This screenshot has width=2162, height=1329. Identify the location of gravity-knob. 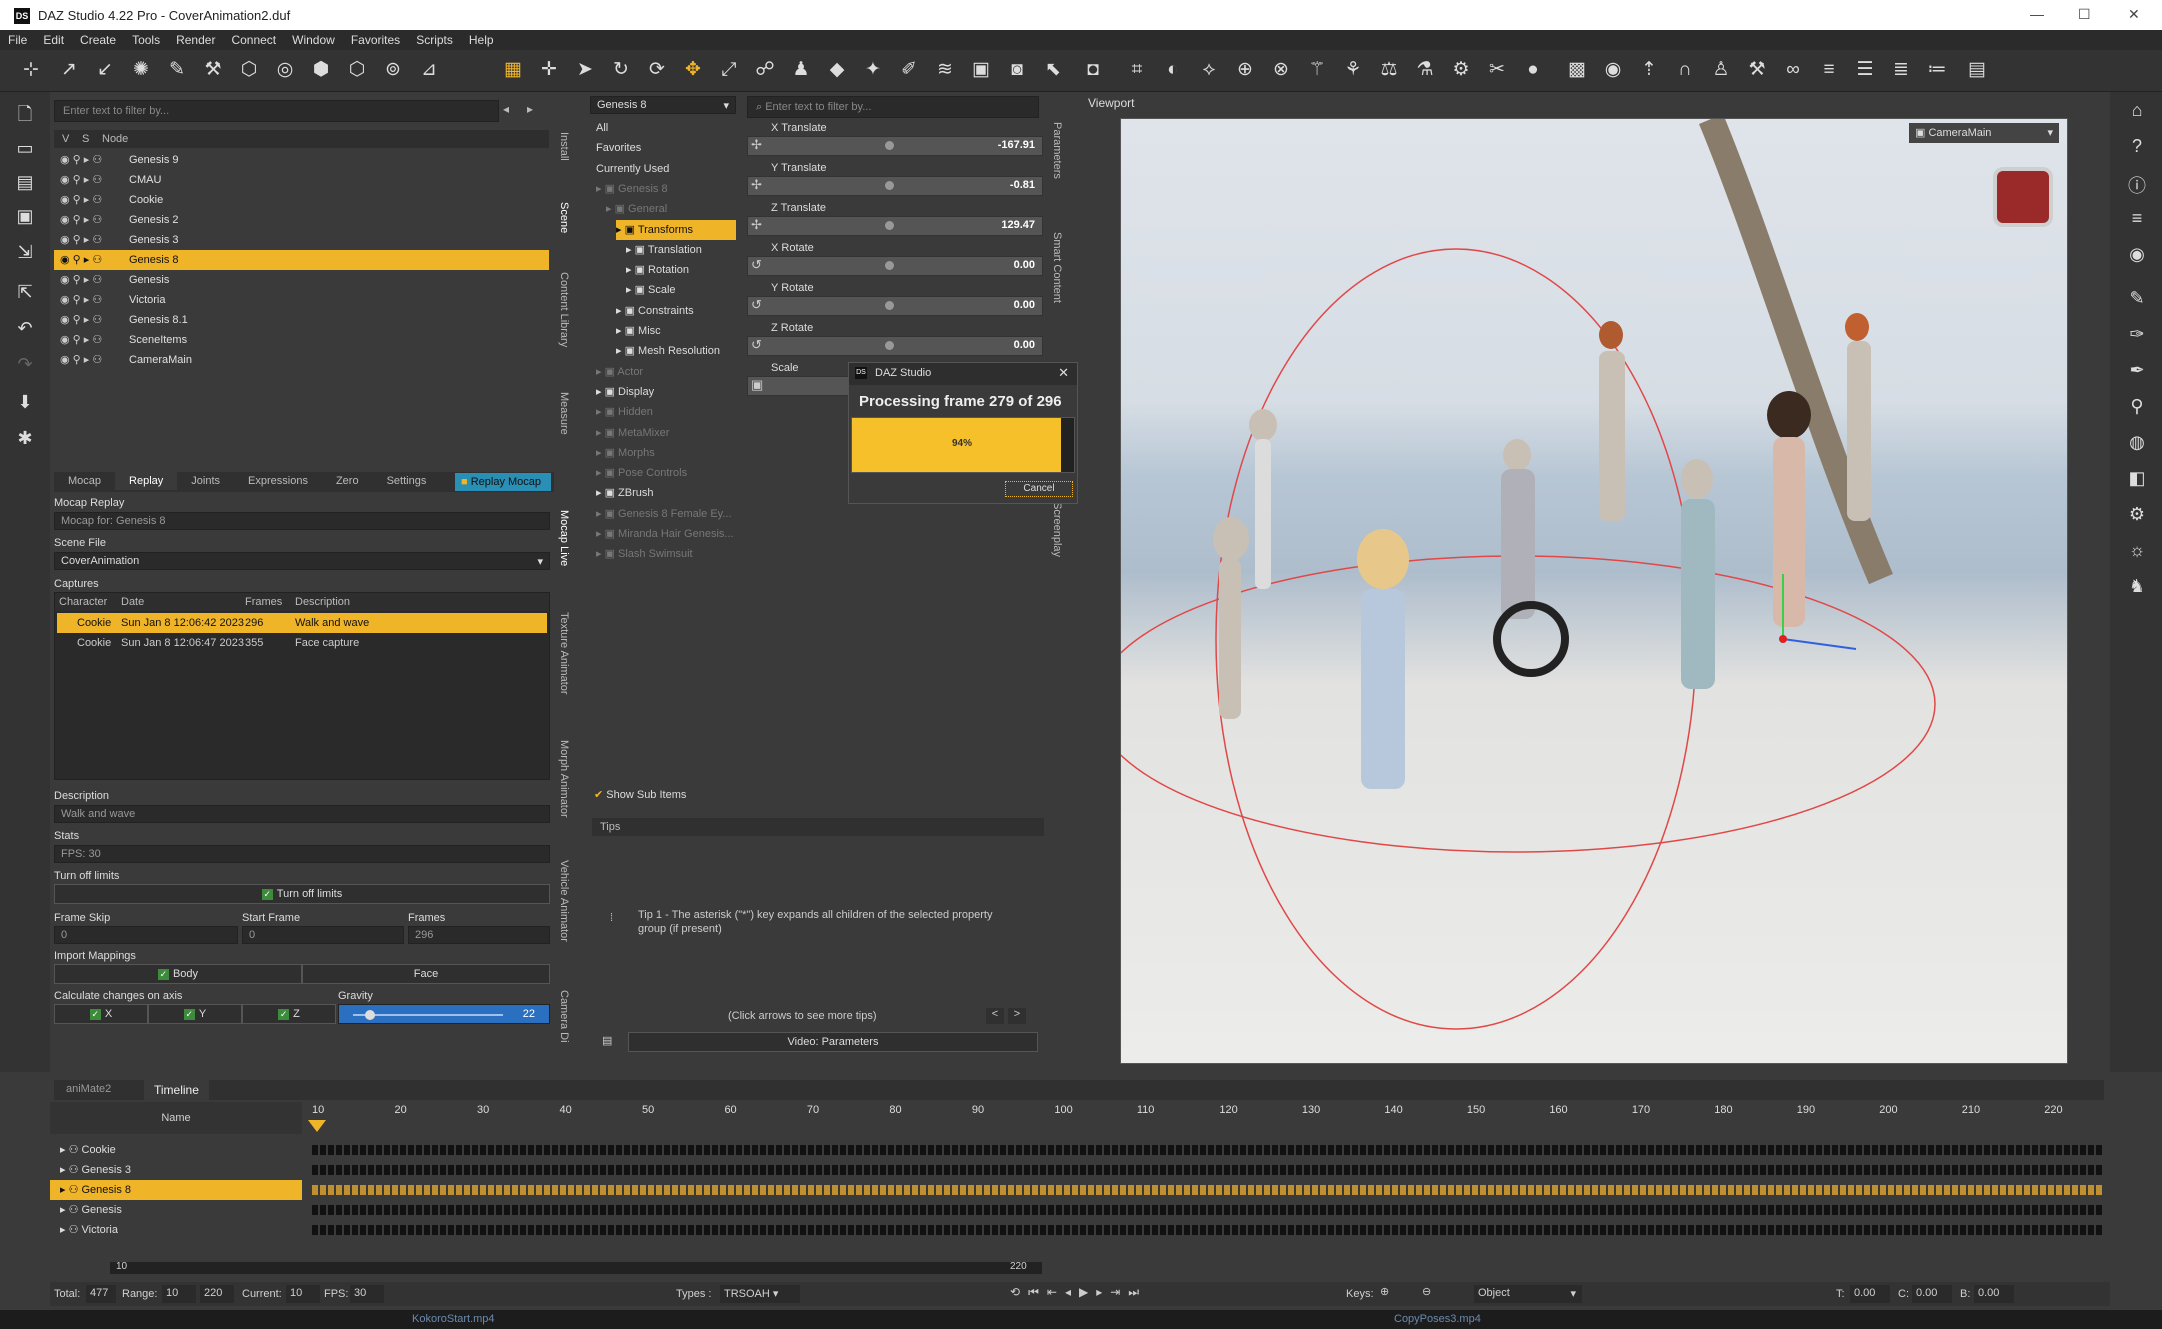
(370, 1015).